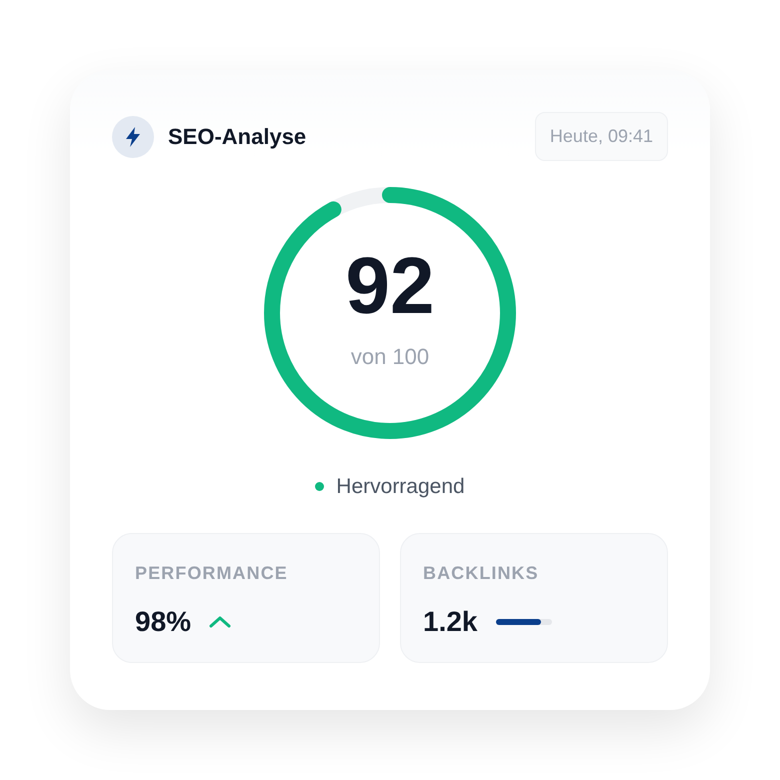  Describe the element at coordinates (450, 621) in the screenshot. I see `metric-value: 1.2k` at that location.